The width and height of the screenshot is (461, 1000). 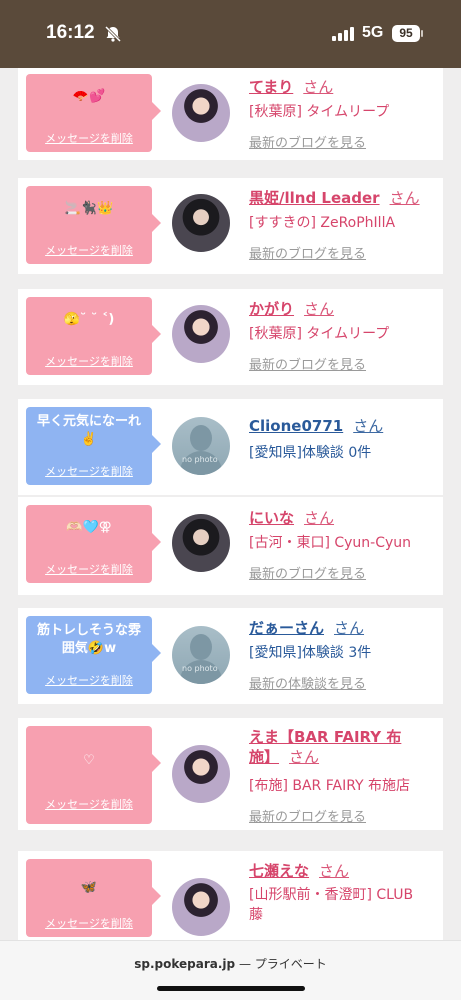 I want to click on cast-name: にいな, so click(x=271, y=518).